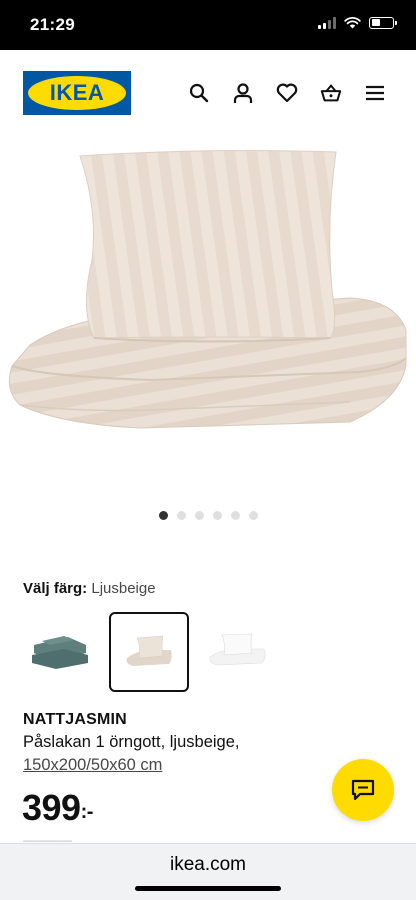  I want to click on browser-url-bar: ikea.com, so click(208, 871).